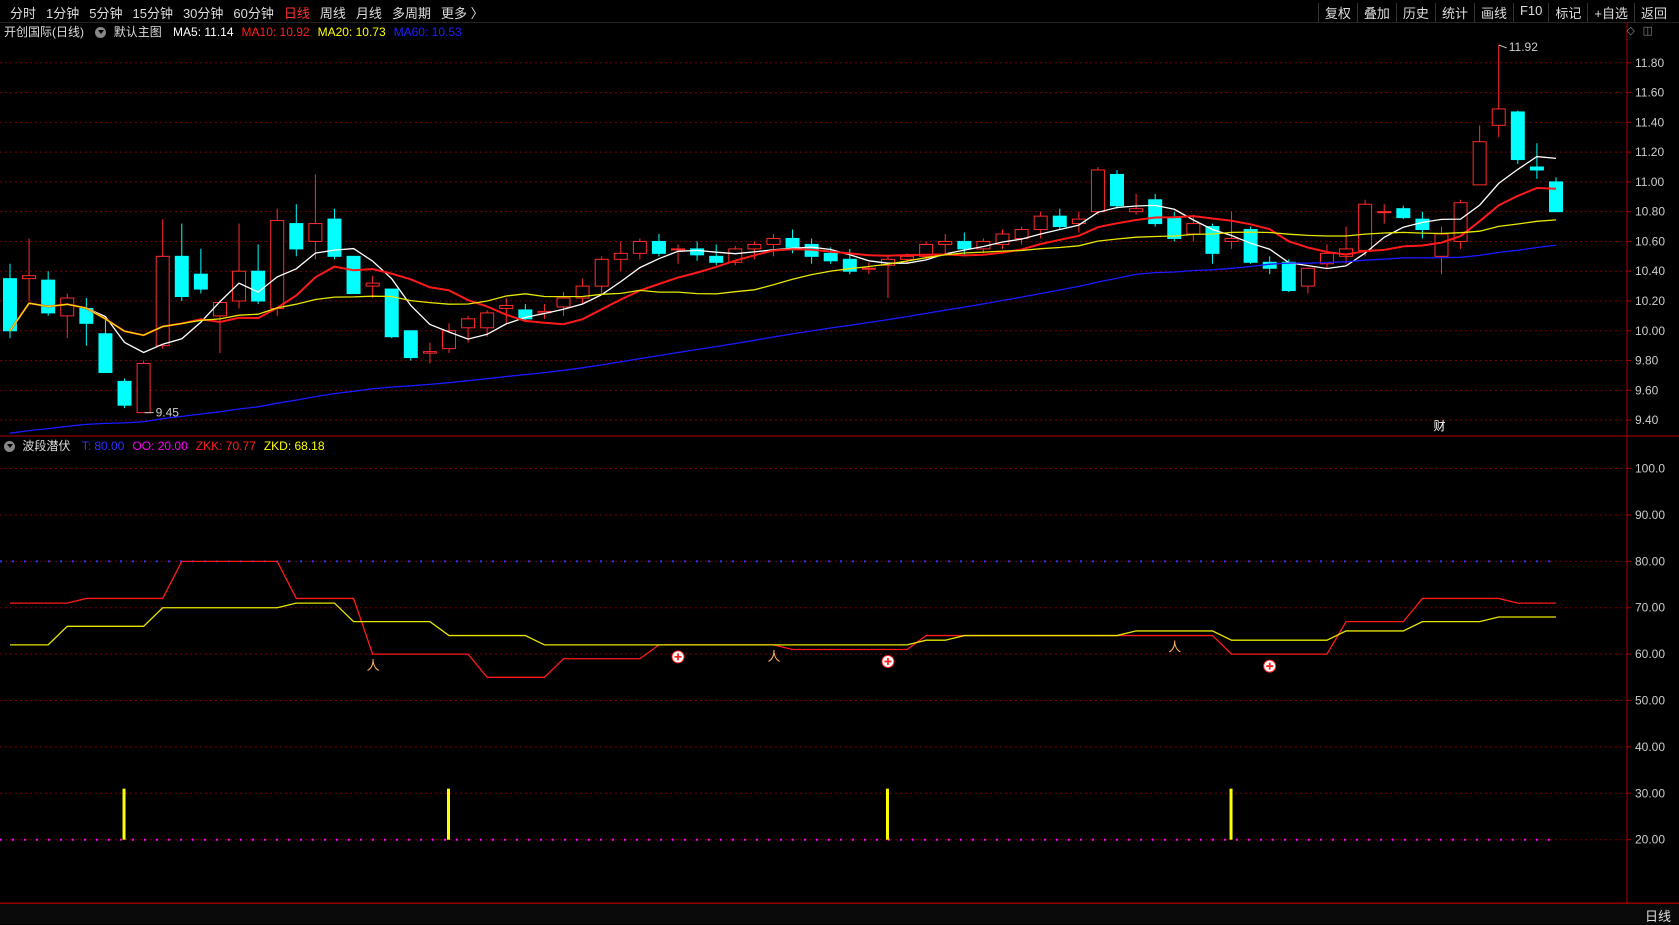 This screenshot has width=1679, height=925. Describe the element at coordinates (1647, 361) in the screenshot. I see `price-tick-label: 9.80` at that location.